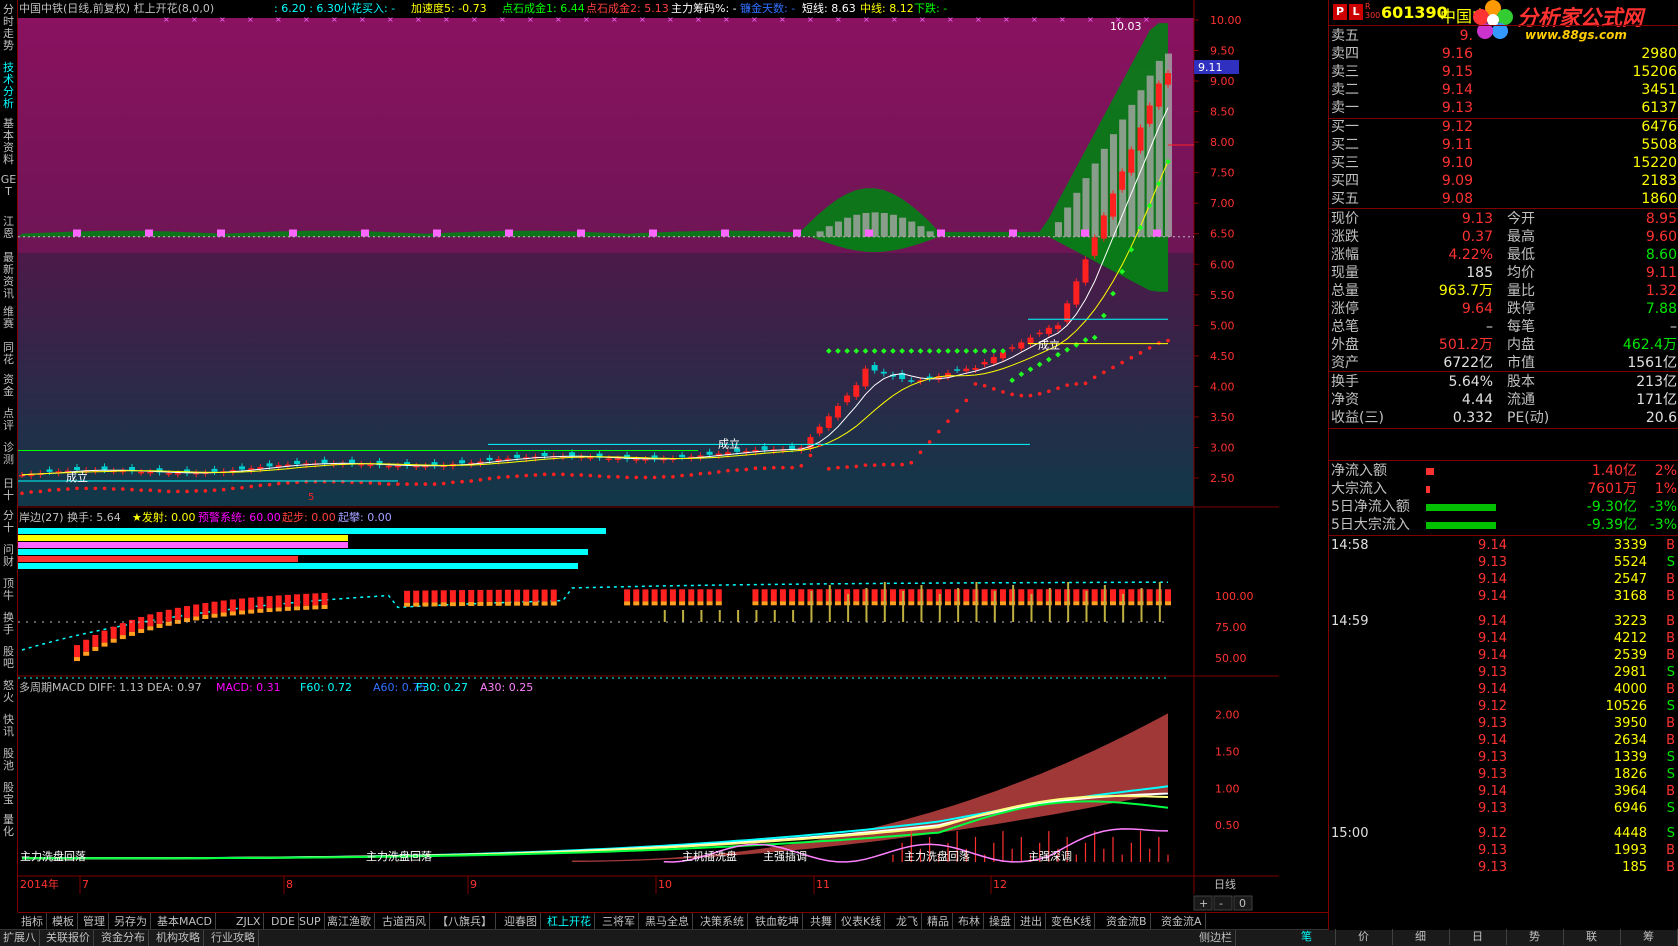 Image resolution: width=1678 pixels, height=946 pixels. Describe the element at coordinates (8, 522) in the screenshot. I see `left-nav-item: 分十` at that location.